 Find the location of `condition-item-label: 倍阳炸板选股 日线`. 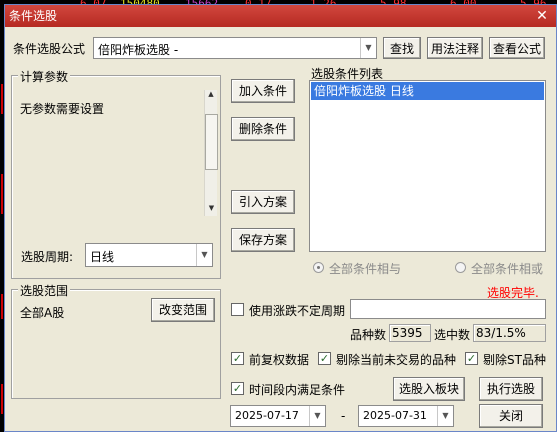

condition-item-label: 倍阳炸板选股 日线 is located at coordinates (364, 91).